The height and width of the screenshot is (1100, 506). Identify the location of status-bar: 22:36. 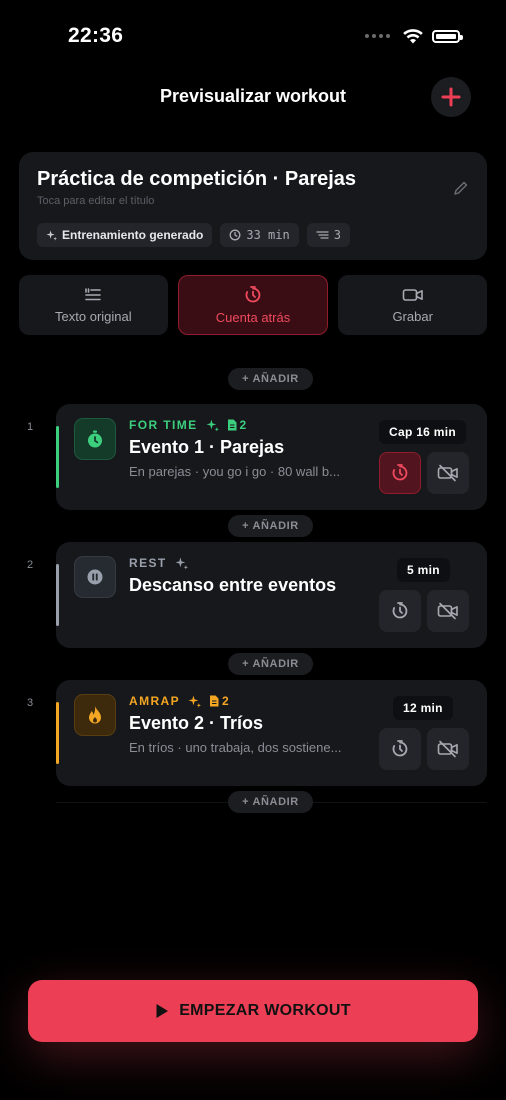
(253, 35).